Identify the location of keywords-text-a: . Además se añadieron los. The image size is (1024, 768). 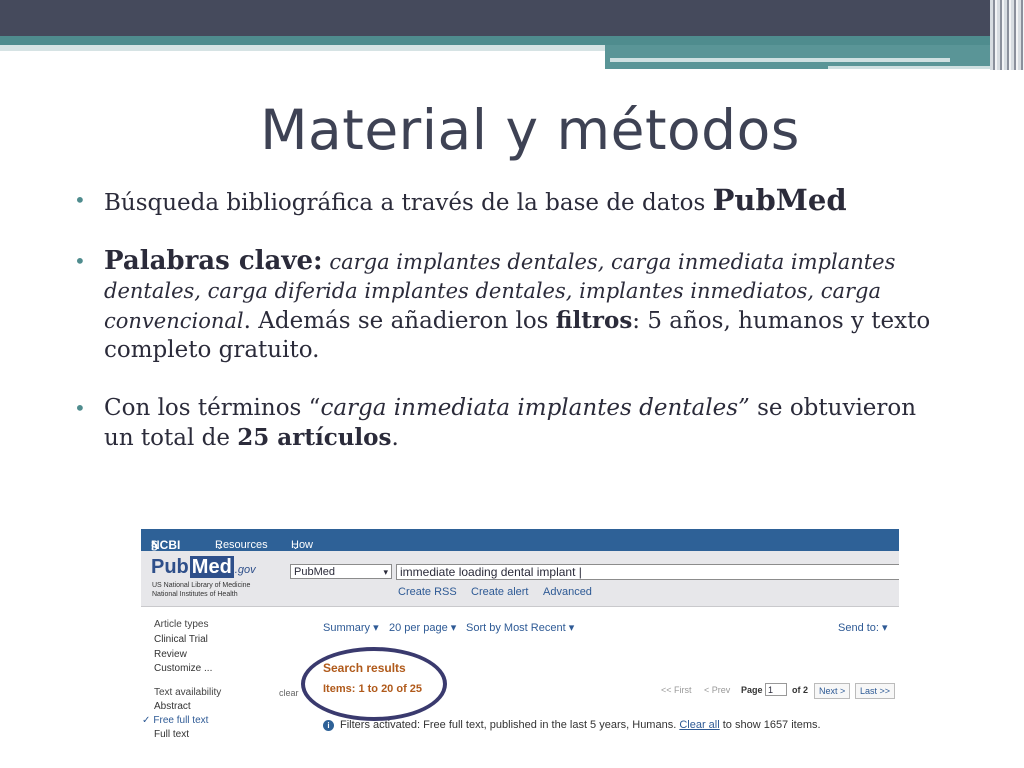
(399, 321).